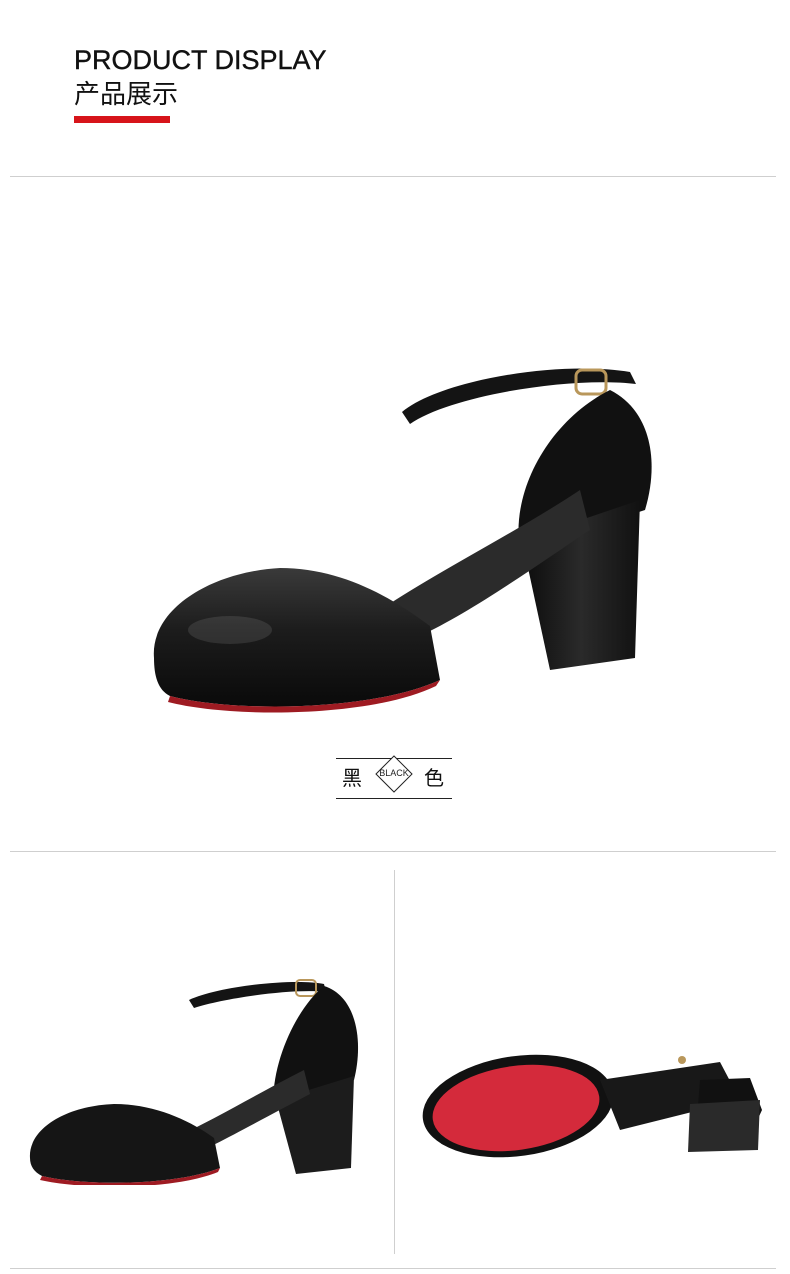 Image resolution: width=790 pixels, height=1274 pixels. Describe the element at coordinates (394, 1062) in the screenshot. I see `divider-vertical` at that location.